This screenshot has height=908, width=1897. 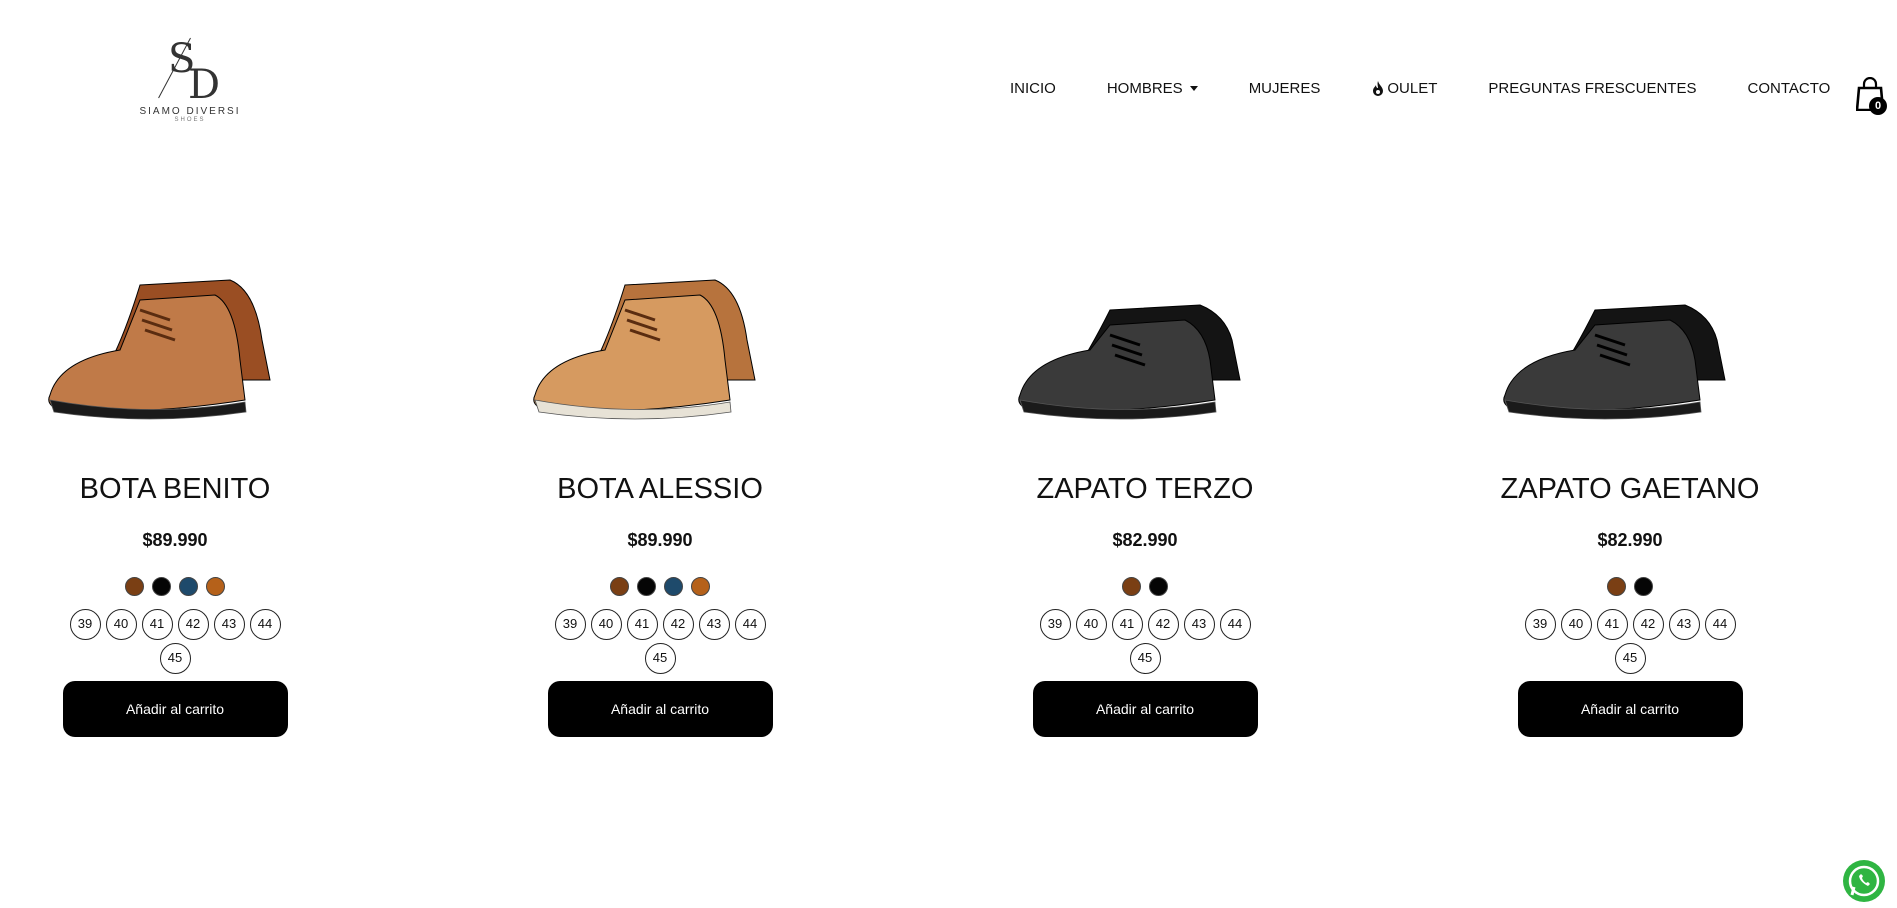 I want to click on whatsapp-button, so click(x=1864, y=881).